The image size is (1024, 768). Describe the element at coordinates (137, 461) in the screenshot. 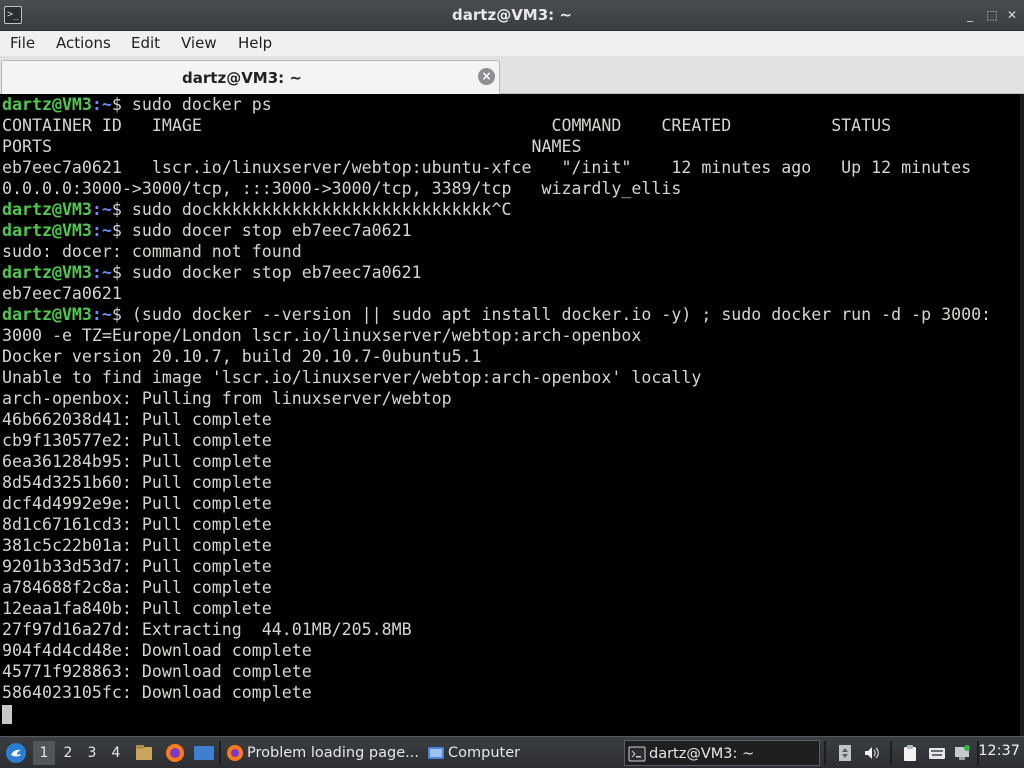

I see `terminal-output-line: 6ea361284b95: Pull complete` at that location.